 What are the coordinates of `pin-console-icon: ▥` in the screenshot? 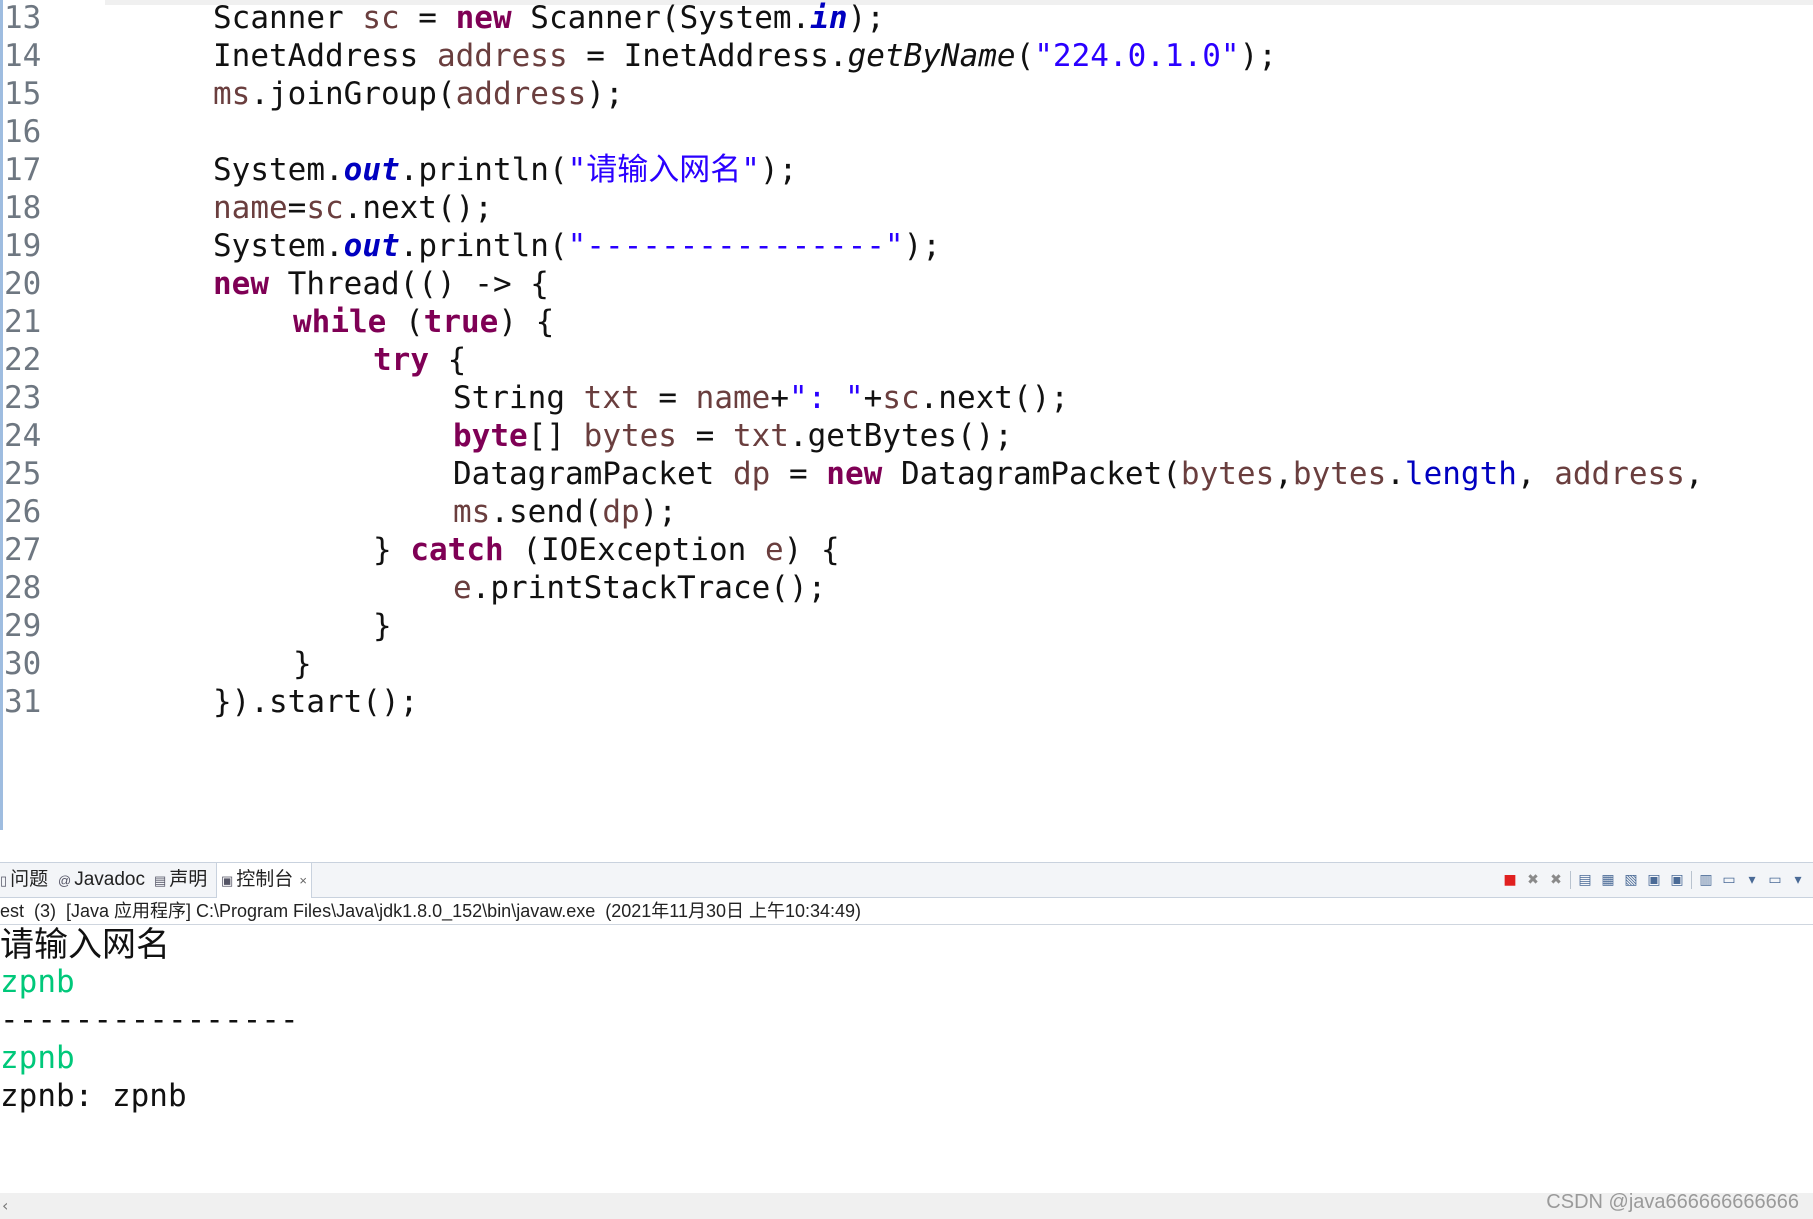 It's located at (1706, 880).